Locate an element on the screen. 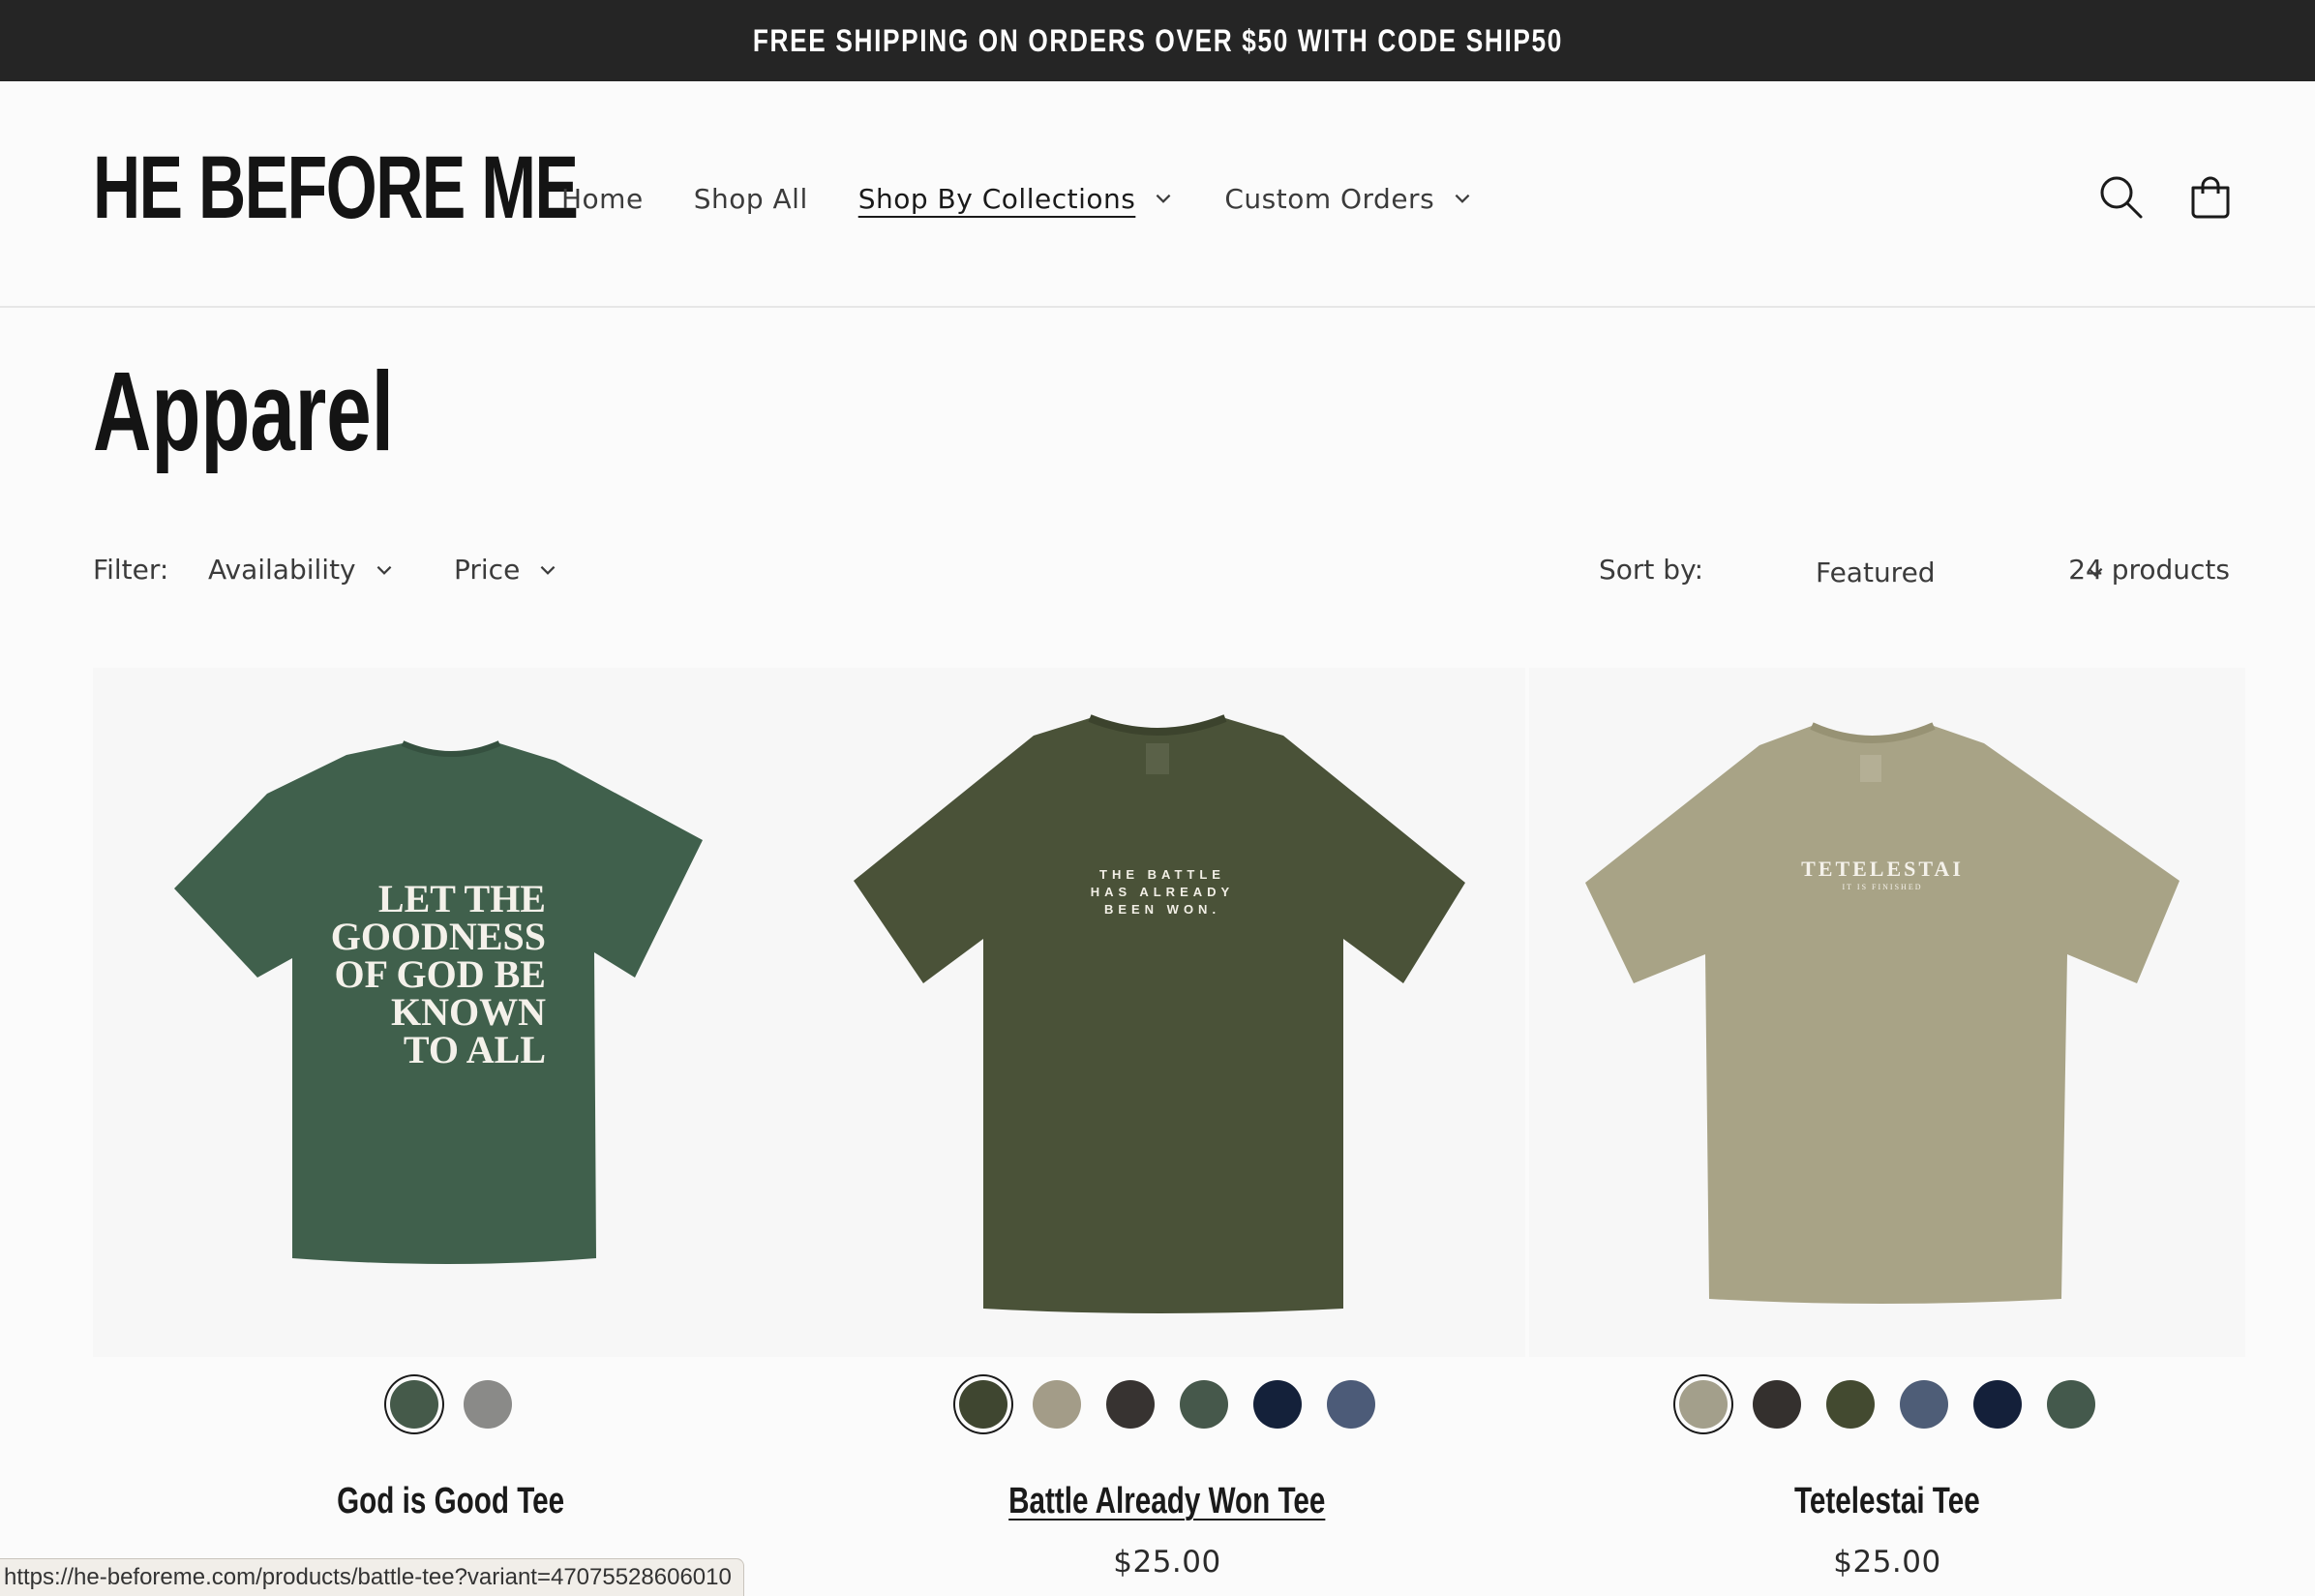 This screenshot has height=1596, width=2315. nav-shop-all: Shop All is located at coordinates (751, 199).